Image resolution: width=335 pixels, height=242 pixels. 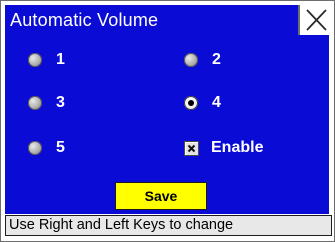 I want to click on volume-option-4-label: 4, so click(x=216, y=102).